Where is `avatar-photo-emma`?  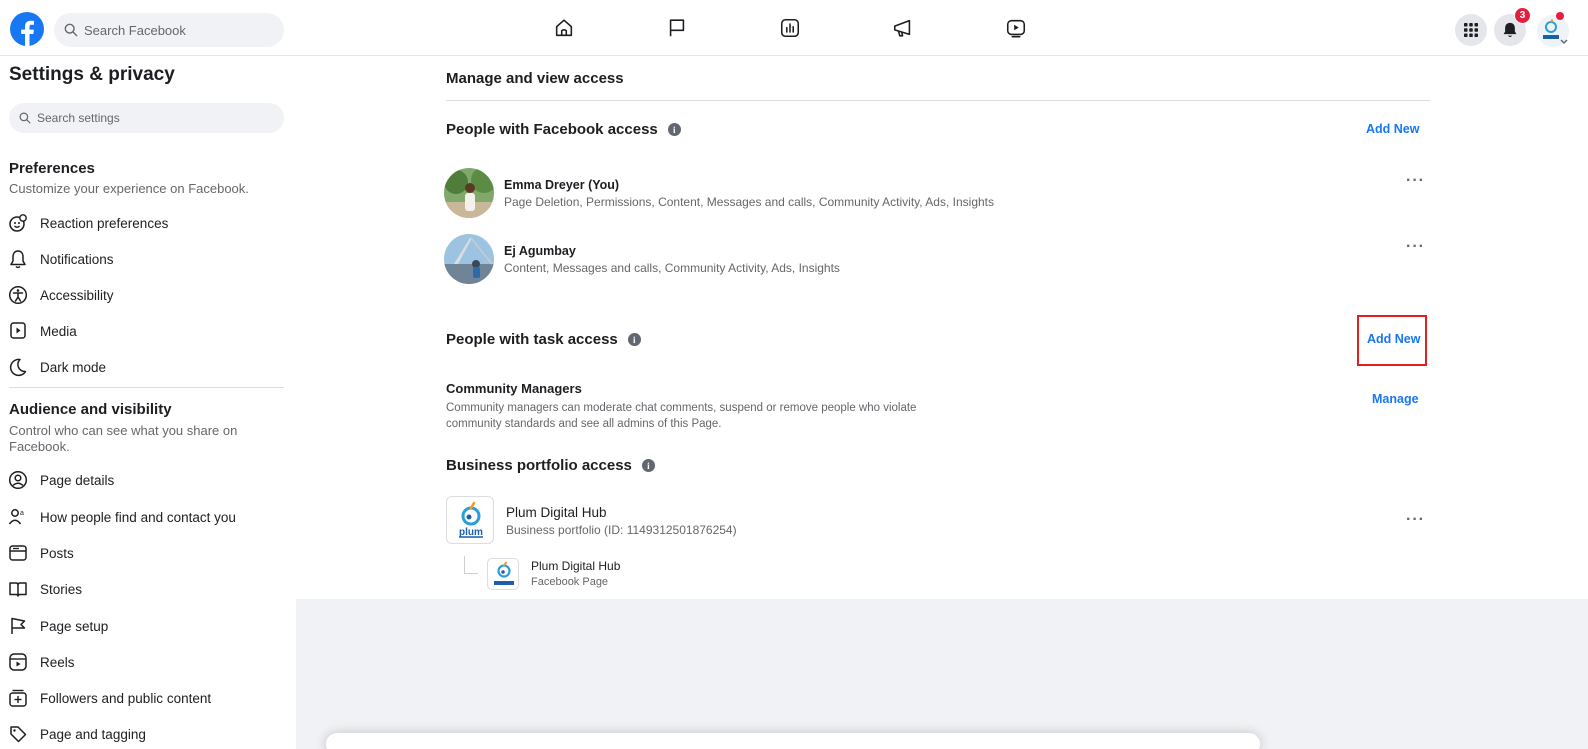
avatar-photo-emma is located at coordinates (469, 193).